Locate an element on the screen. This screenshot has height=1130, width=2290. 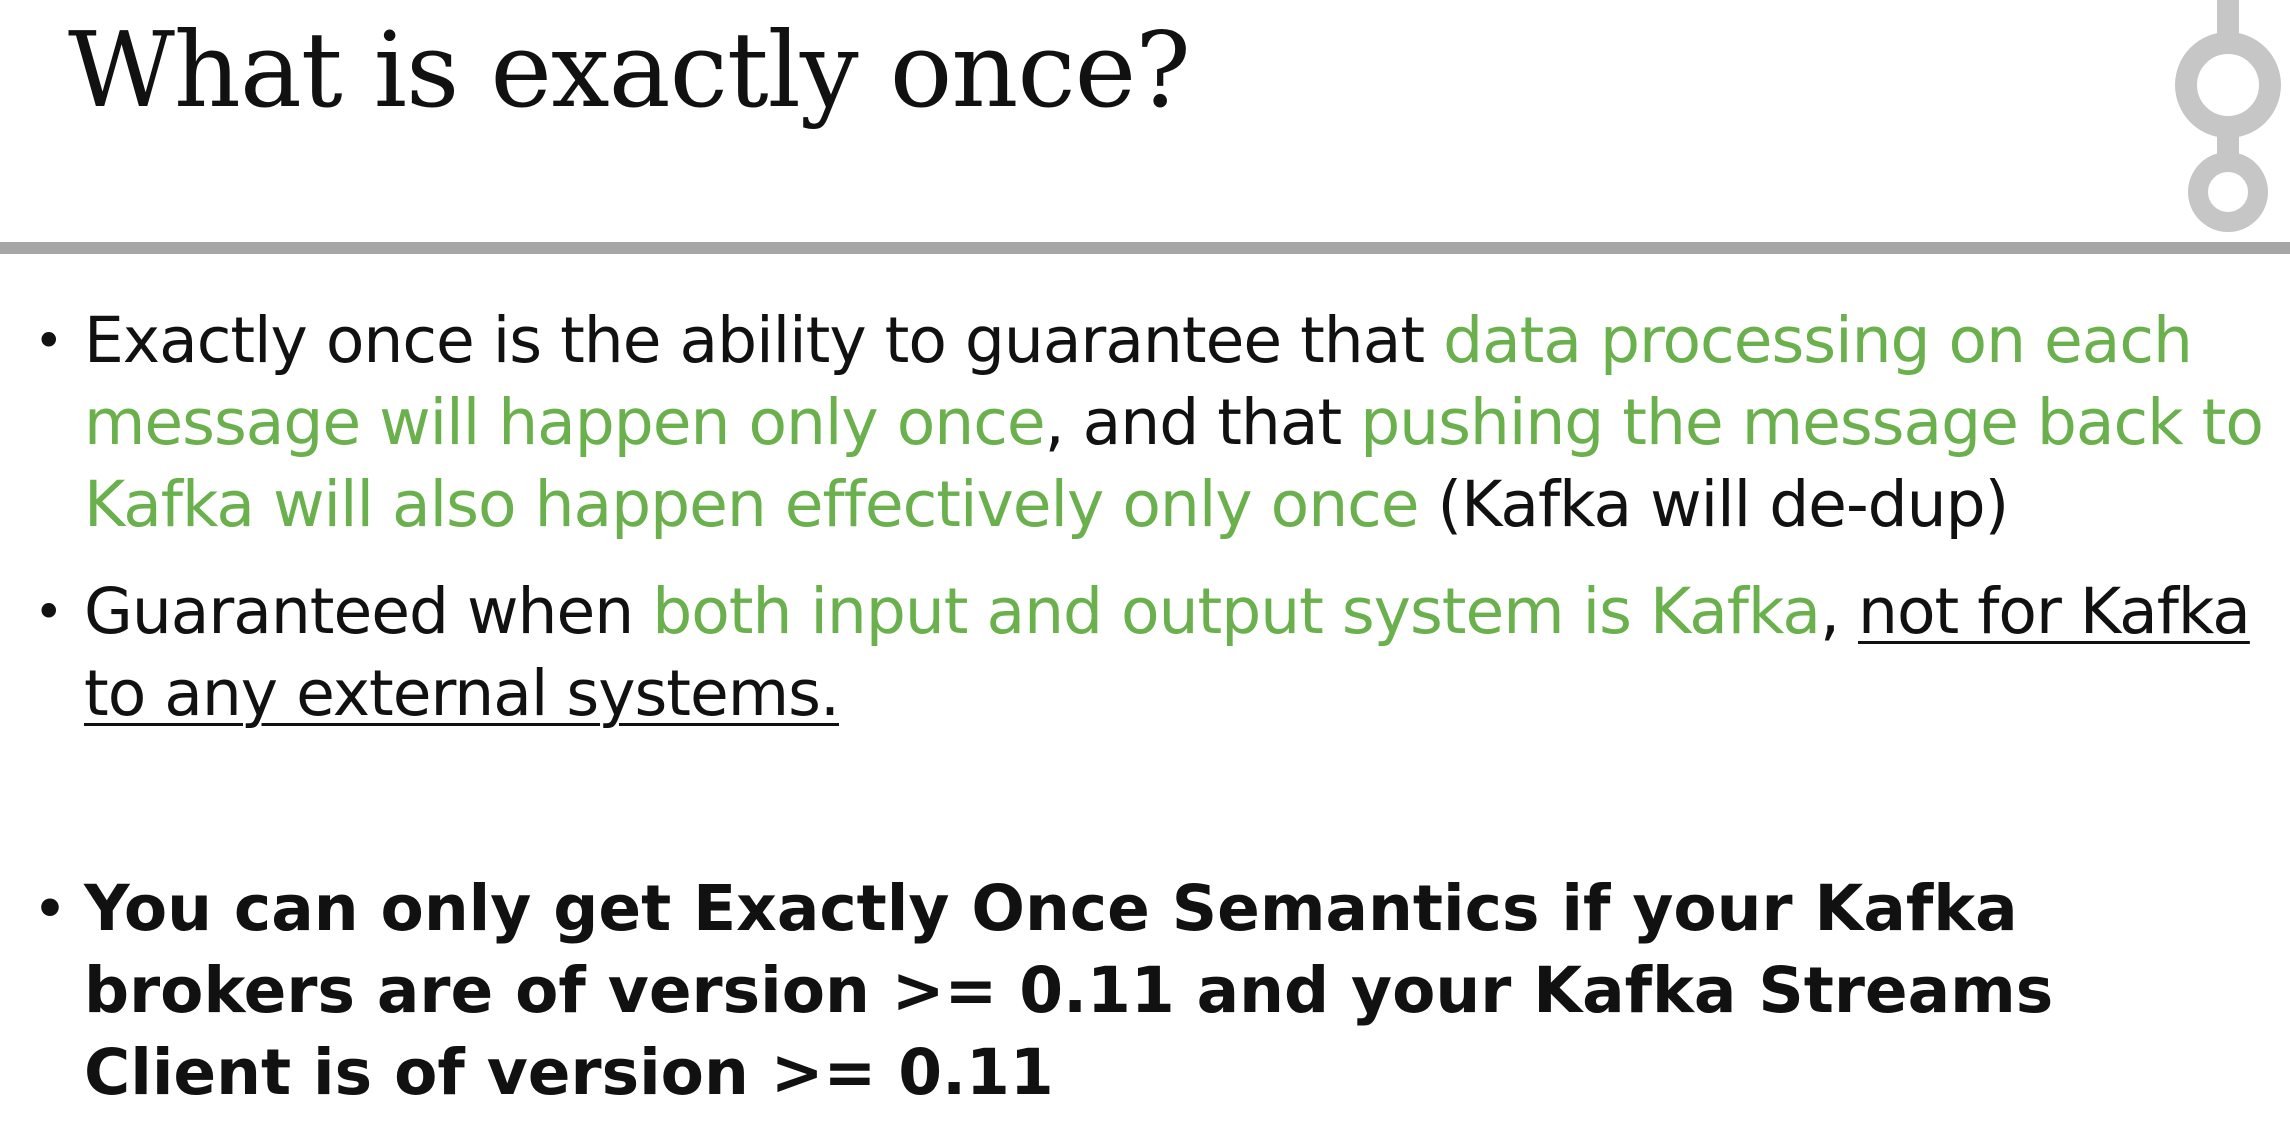
bullet-highlight-segment: both input and output system is Kafka is located at coordinates (1236, 611).